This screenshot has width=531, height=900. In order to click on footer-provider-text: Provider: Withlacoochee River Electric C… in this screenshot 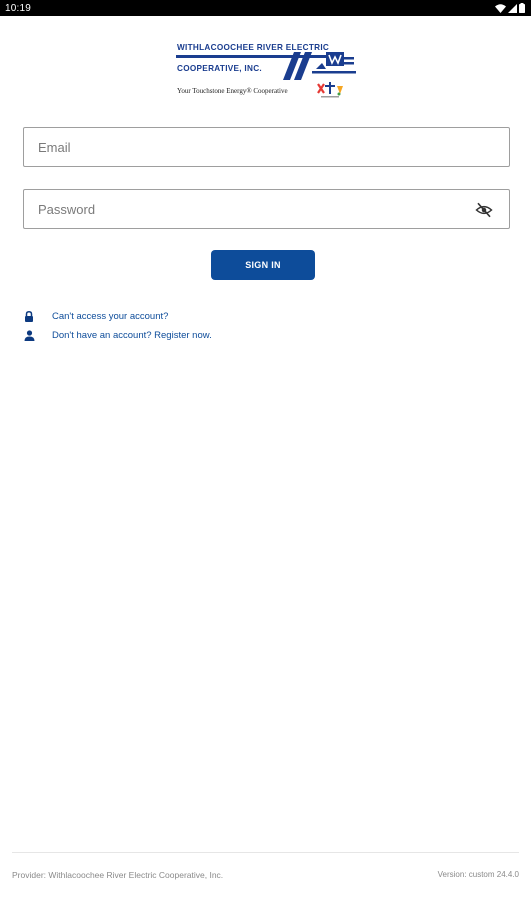, I will do `click(118, 875)`.